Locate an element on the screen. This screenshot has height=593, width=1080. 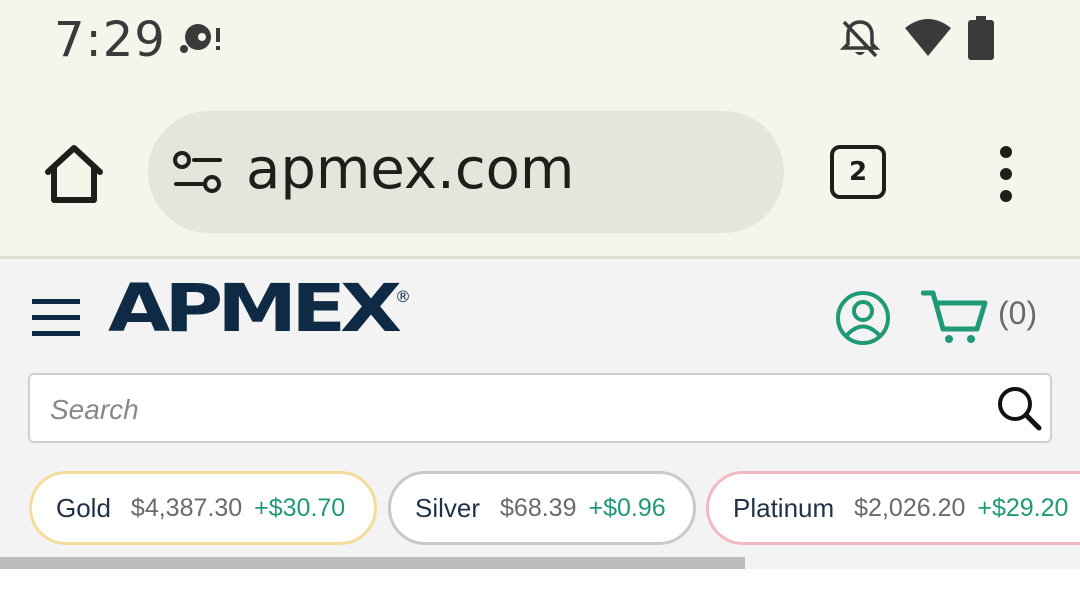
metal-name: Silver is located at coordinates (448, 507).